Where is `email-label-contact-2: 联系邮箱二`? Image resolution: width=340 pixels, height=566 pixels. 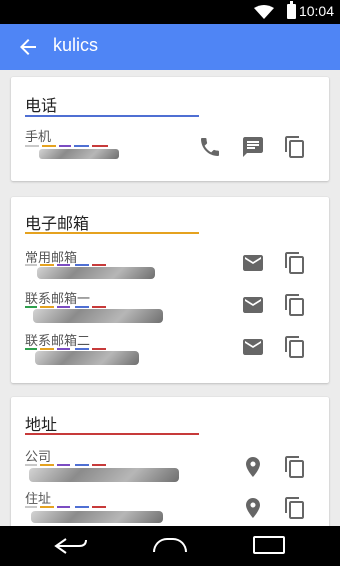 email-label-contact-2: 联系邮箱二 is located at coordinates (58, 341).